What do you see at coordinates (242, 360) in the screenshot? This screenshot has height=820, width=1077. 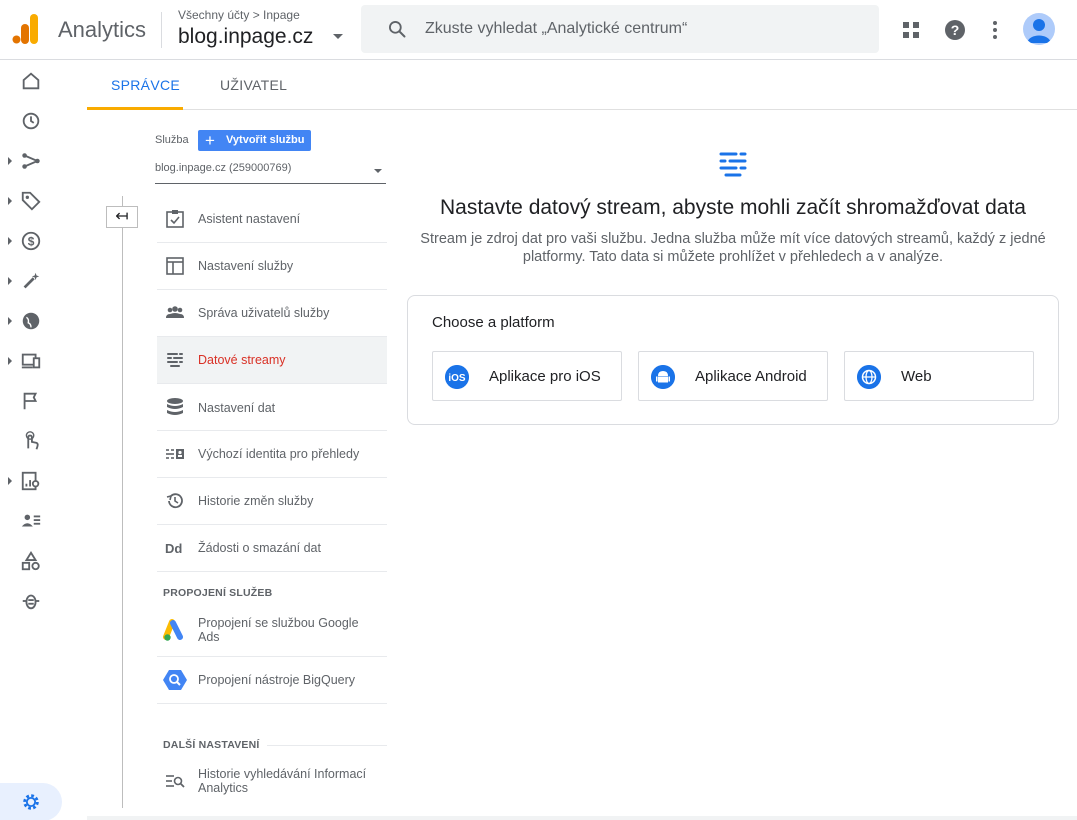 I see `menu-item-label: Datové streamy` at bounding box center [242, 360].